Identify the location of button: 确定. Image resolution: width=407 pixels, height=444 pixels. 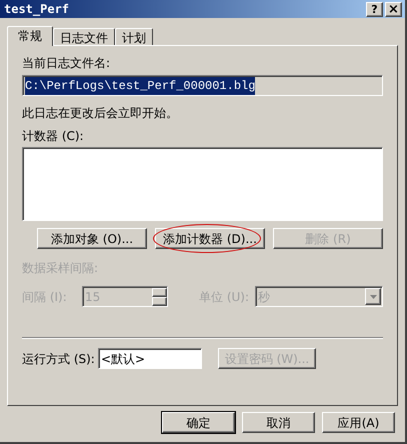
(198, 422).